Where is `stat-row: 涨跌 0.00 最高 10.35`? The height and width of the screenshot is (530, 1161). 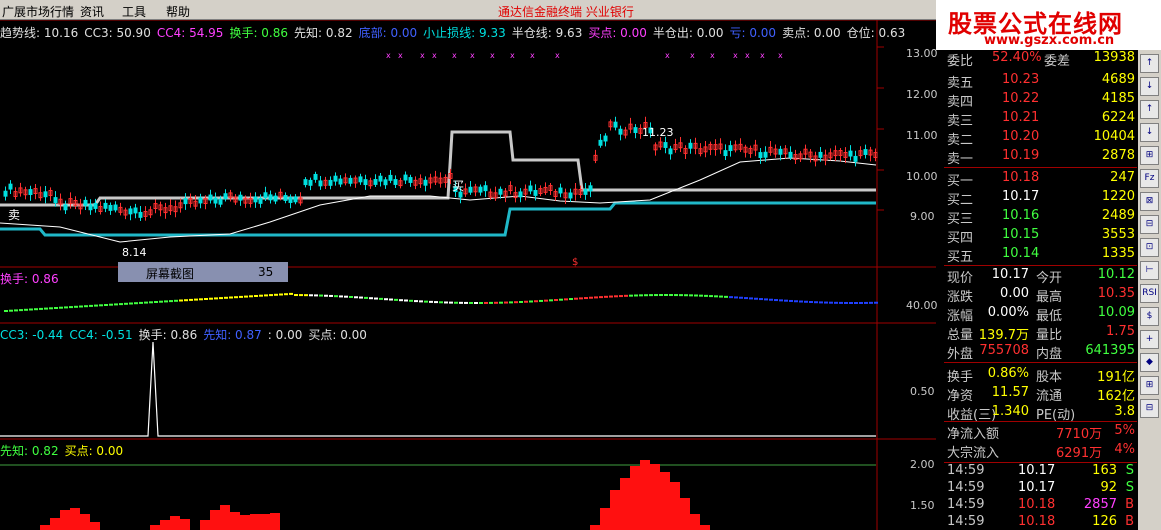 stat-row: 涨跌 0.00 最高 10.35 is located at coordinates (1040, 295).